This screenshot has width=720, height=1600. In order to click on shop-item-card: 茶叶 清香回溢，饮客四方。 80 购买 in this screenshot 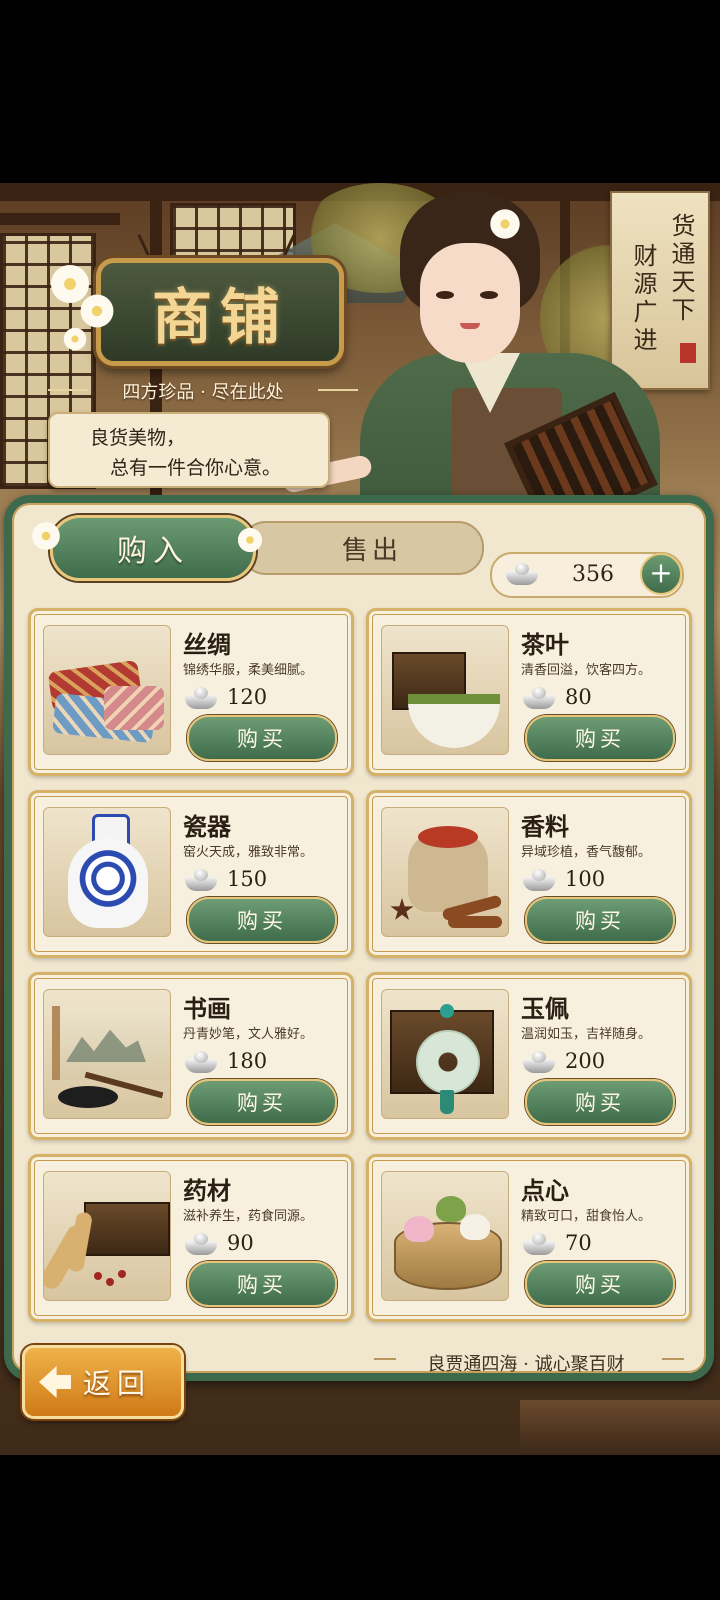, I will do `click(529, 692)`.